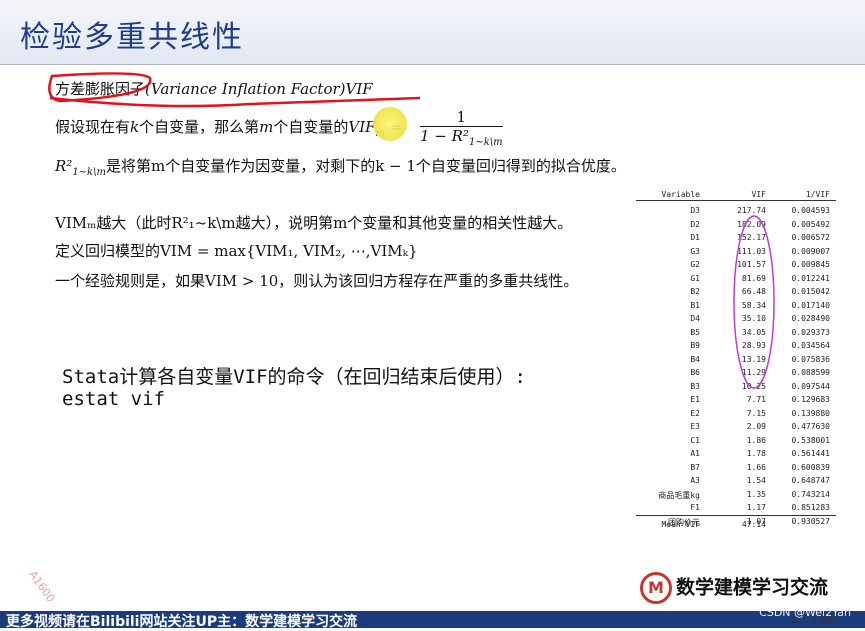 This screenshot has height=631, width=865. Describe the element at coordinates (805, 612) in the screenshot. I see `csdn-watermark: CSDN @Wei2Yan` at that location.